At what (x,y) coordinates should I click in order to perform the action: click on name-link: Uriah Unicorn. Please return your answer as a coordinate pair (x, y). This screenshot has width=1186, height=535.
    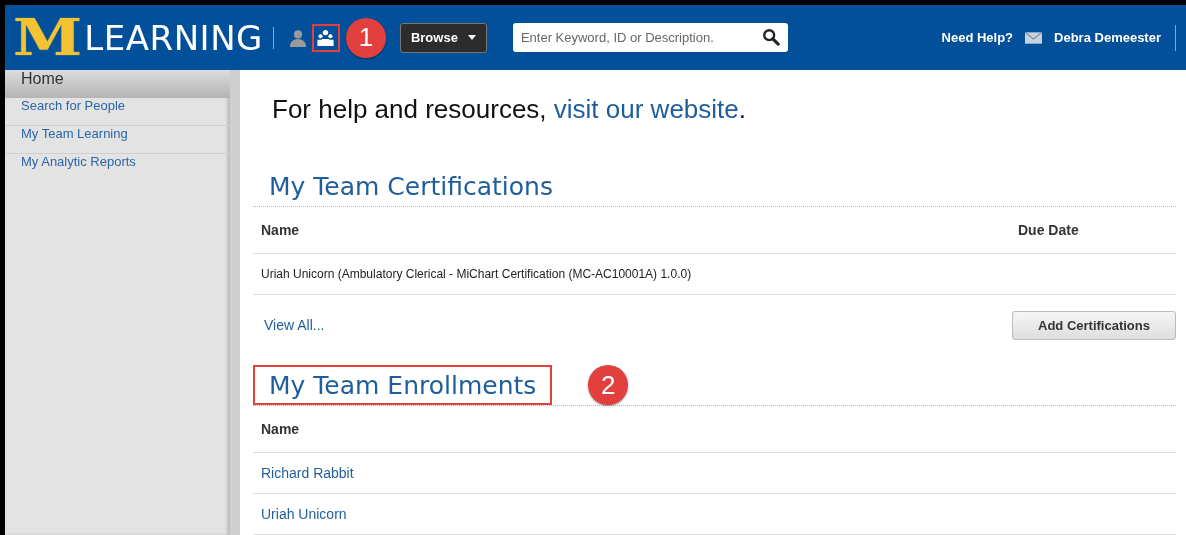
    Looking at the image, I should click on (714, 514).